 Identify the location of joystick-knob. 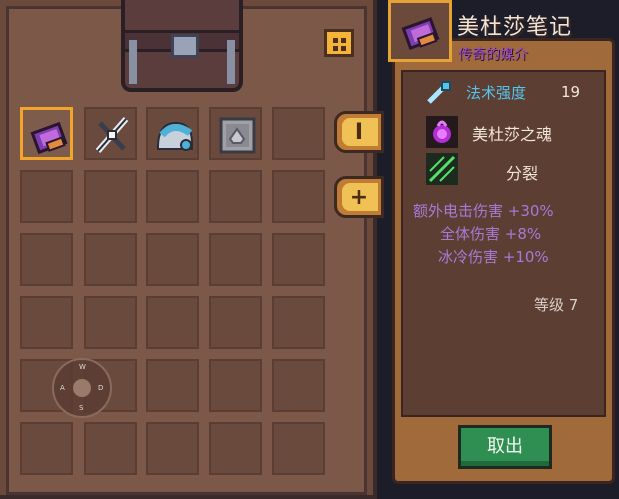
(82, 388).